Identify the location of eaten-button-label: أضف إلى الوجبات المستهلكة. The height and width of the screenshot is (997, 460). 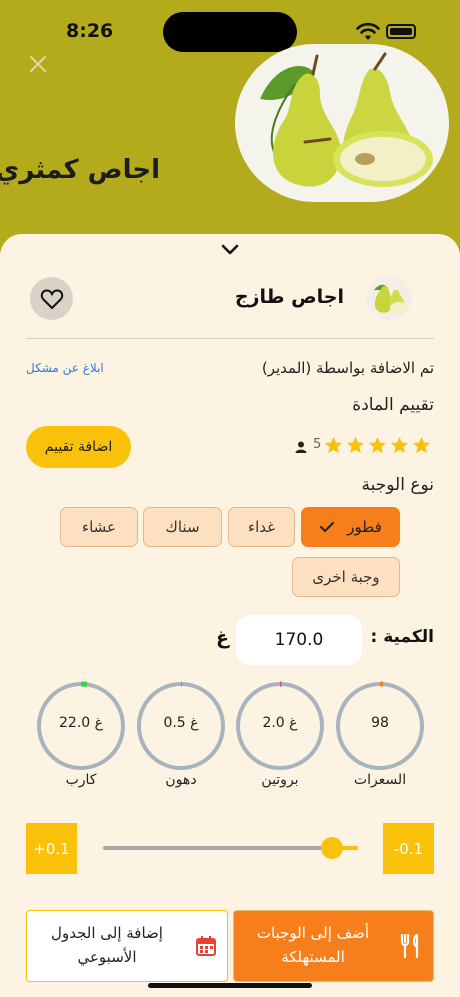
(313, 945).